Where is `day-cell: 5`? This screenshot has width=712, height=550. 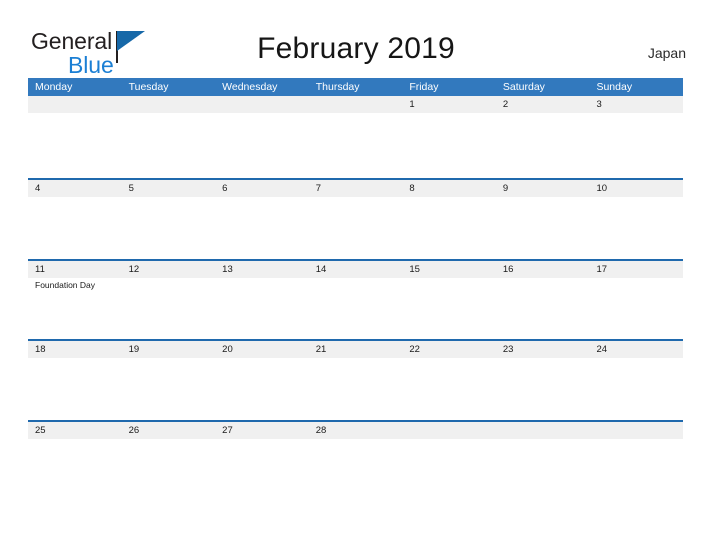
day-cell: 5 is located at coordinates (169, 188).